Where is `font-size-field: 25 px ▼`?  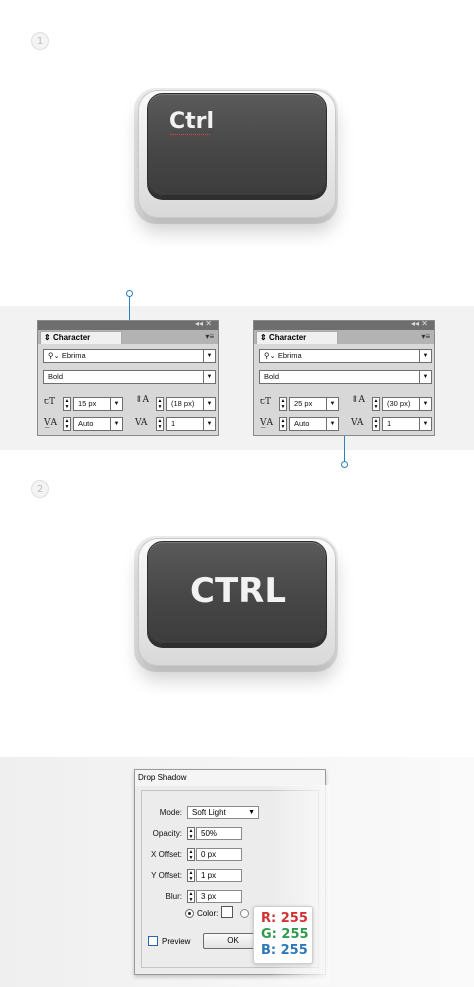 font-size-field: 25 px ▼ is located at coordinates (314, 404).